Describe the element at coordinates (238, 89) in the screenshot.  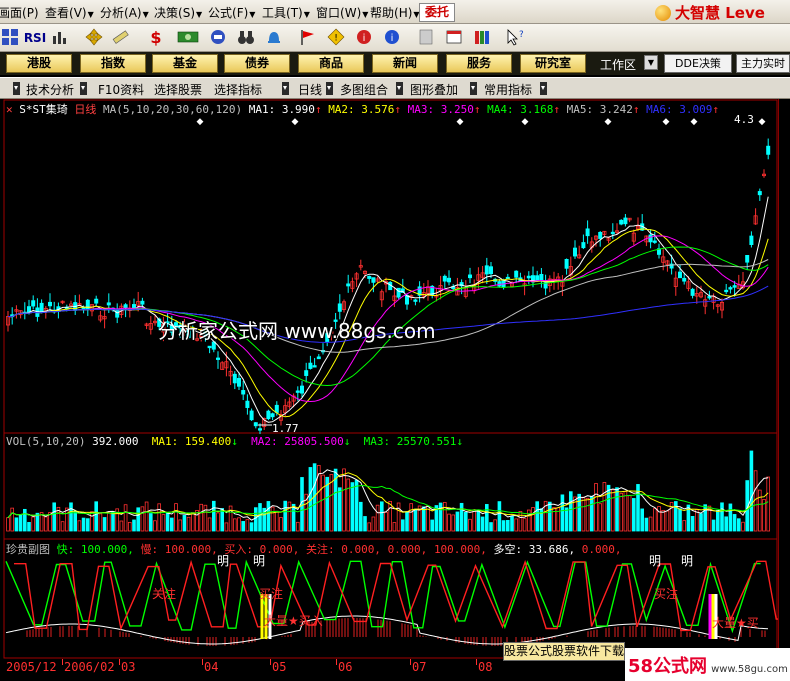
I see `tab-select-indicator: 选择指标` at that location.